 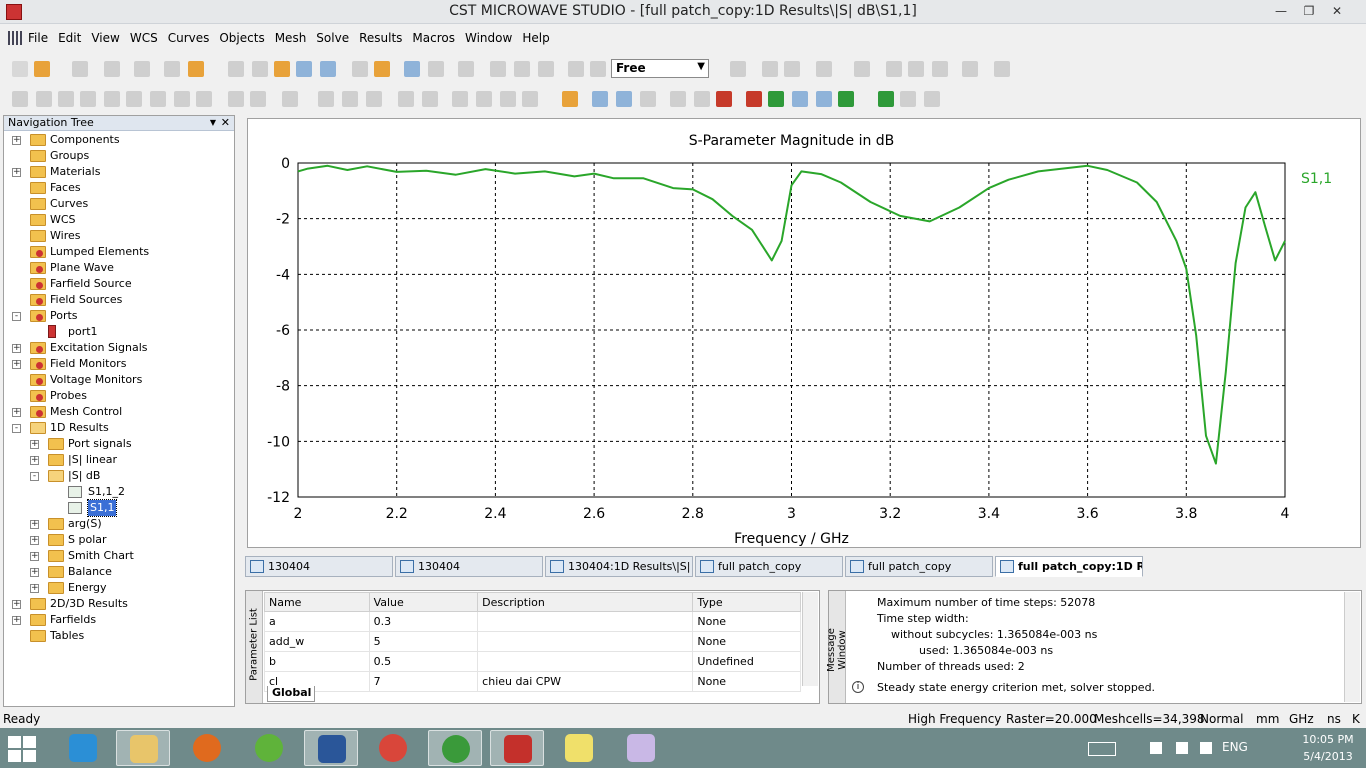 I want to click on sphere-icon, so click(x=44, y=99).